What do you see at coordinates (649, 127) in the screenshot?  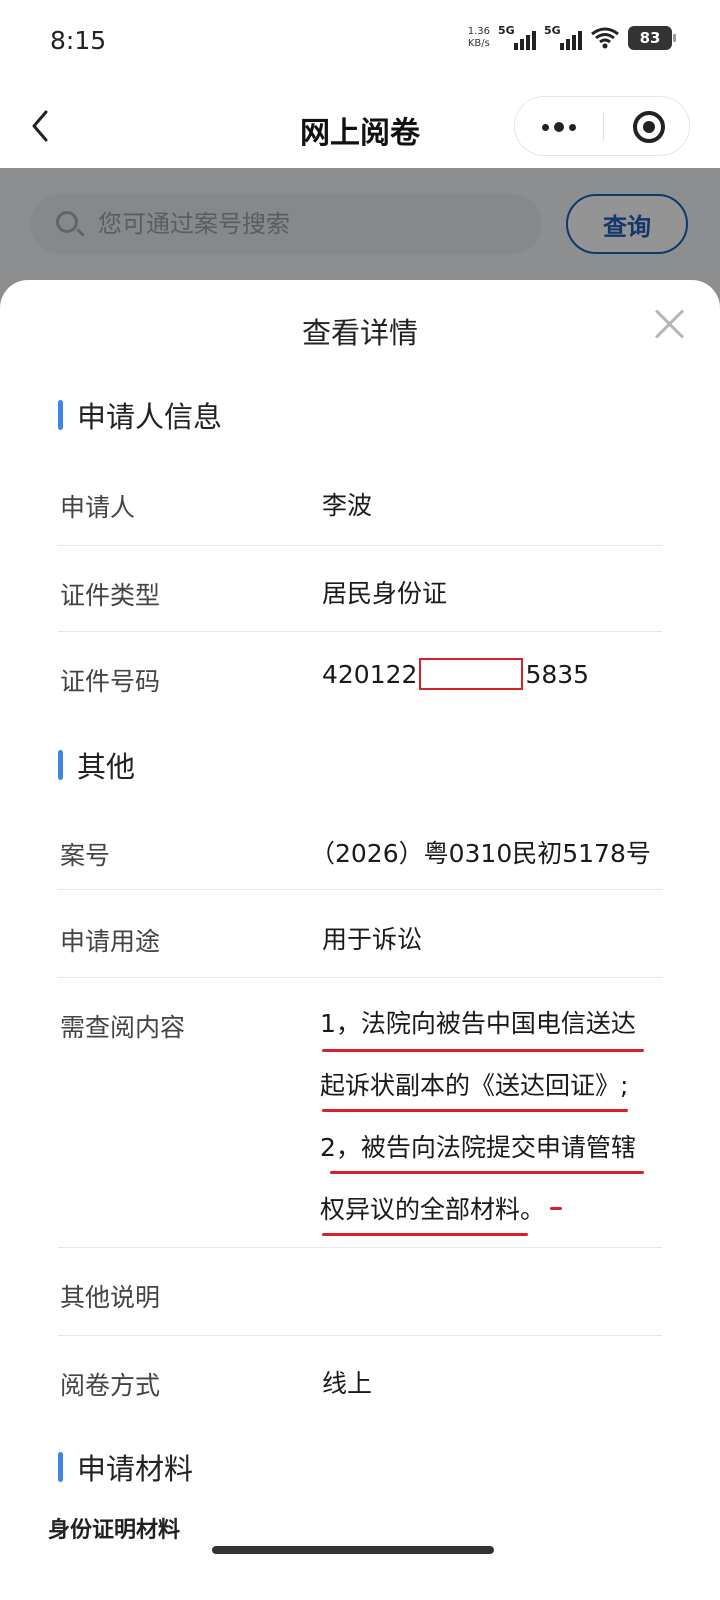 I see `close-miniprogram-icon` at bounding box center [649, 127].